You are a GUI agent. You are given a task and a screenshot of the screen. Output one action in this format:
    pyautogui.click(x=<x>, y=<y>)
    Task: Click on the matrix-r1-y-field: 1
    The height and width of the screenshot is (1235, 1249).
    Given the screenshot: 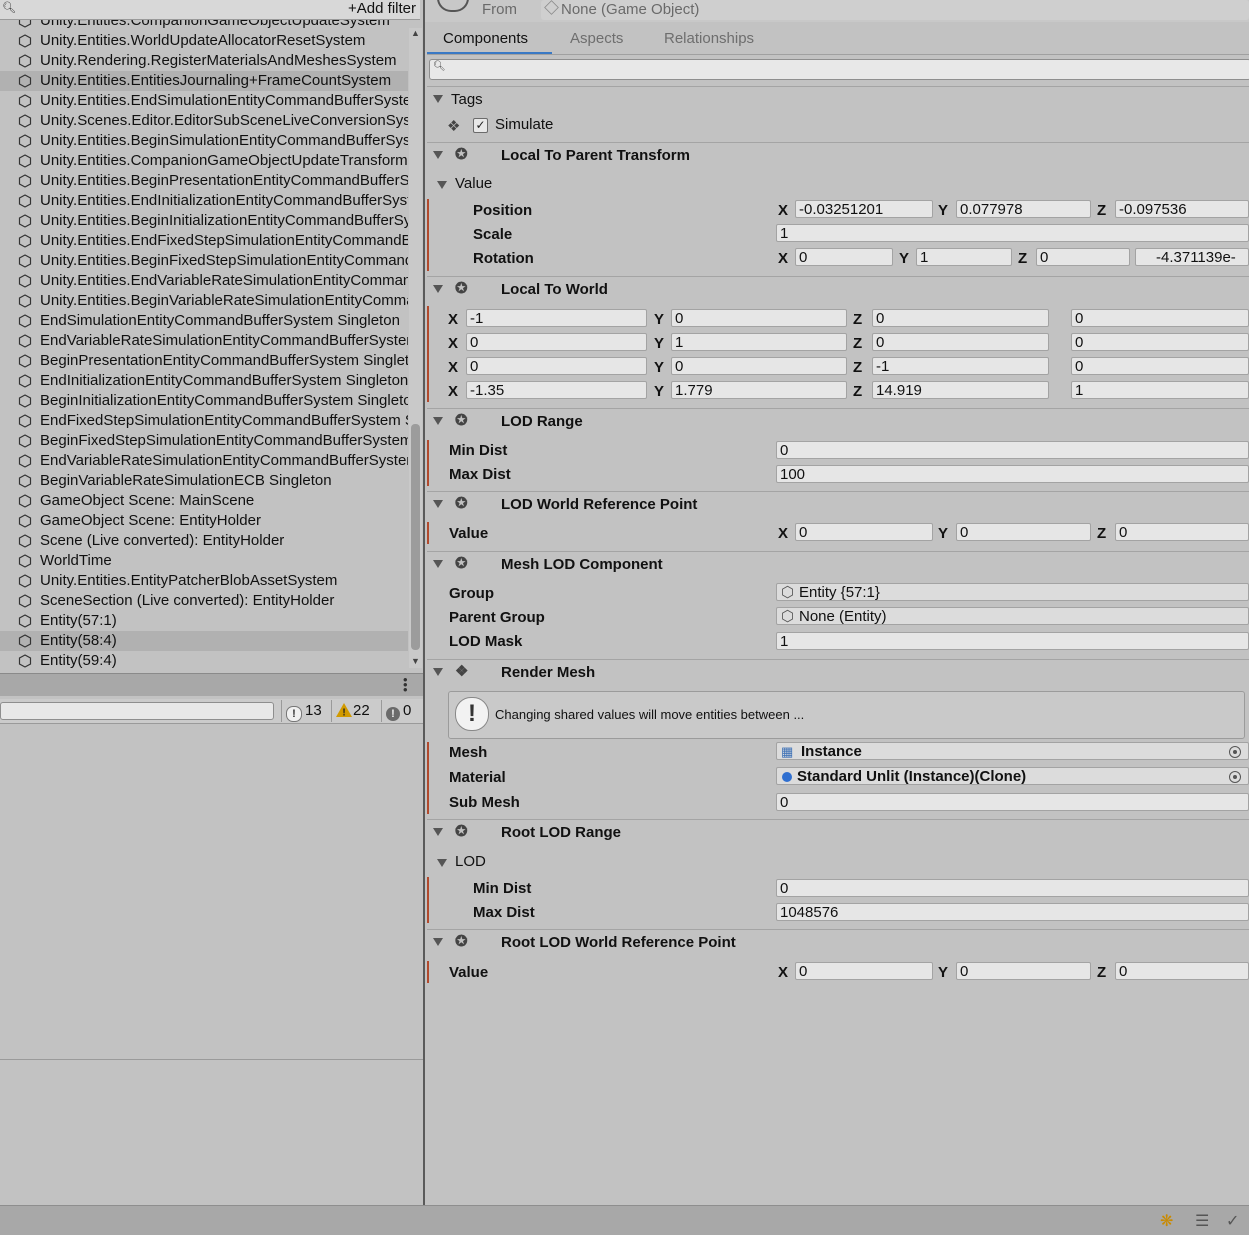 What is the action you would take?
    pyautogui.click(x=759, y=342)
    